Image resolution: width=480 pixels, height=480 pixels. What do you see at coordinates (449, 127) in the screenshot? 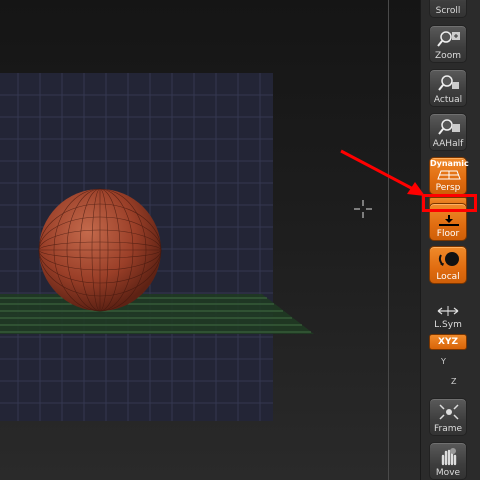
I see `magnifier-aahalf-icon` at bounding box center [449, 127].